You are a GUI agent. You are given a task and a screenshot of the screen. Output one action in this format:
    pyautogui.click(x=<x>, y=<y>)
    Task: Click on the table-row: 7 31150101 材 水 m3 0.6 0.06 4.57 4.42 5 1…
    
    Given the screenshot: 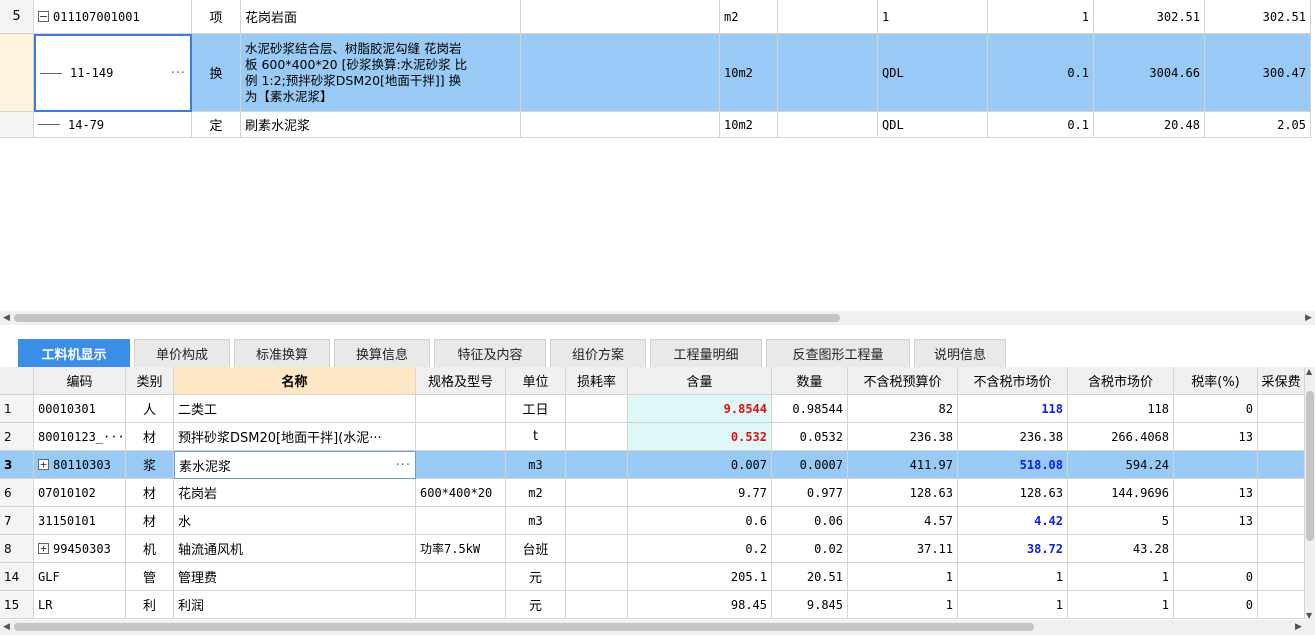 What is the action you would take?
    pyautogui.click(x=652, y=521)
    